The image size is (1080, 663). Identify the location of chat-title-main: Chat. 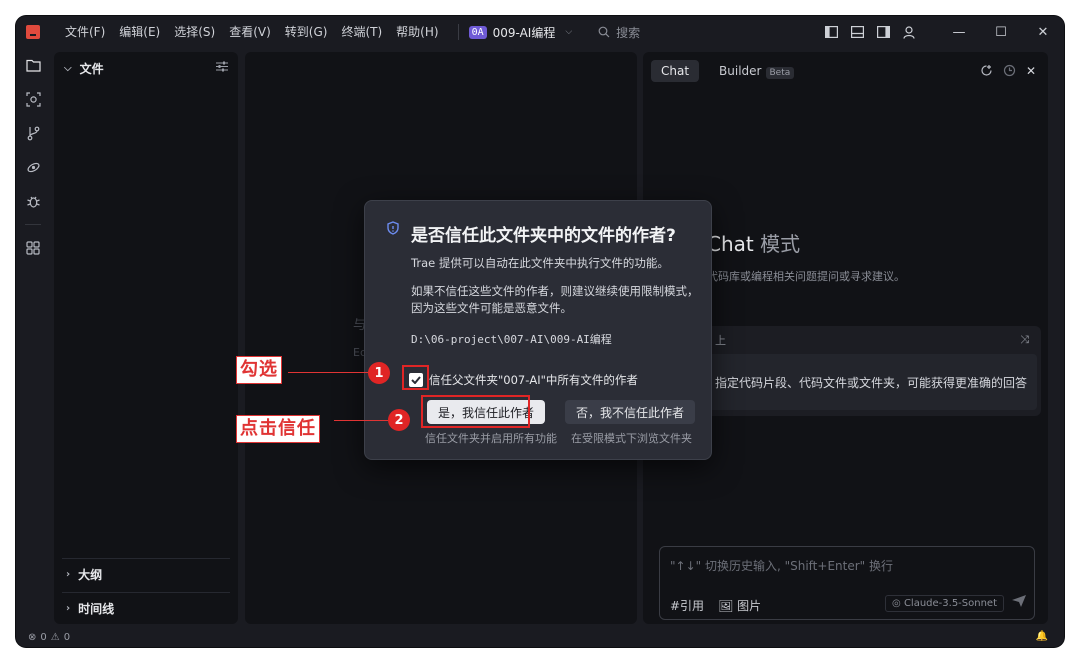
(730, 244).